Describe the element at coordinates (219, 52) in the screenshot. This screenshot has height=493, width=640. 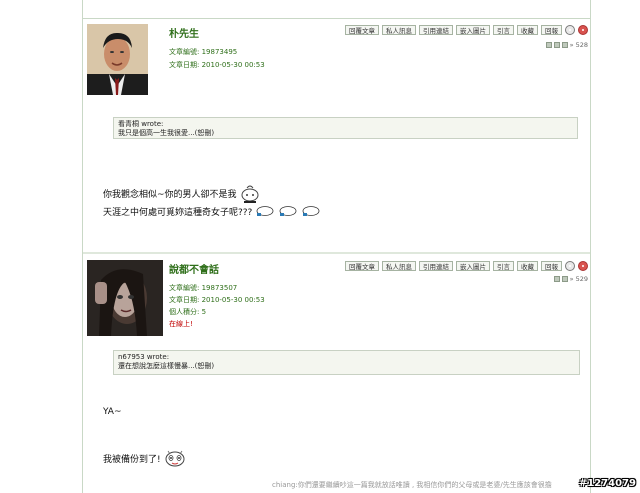
I see `article-number: 19873495` at that location.